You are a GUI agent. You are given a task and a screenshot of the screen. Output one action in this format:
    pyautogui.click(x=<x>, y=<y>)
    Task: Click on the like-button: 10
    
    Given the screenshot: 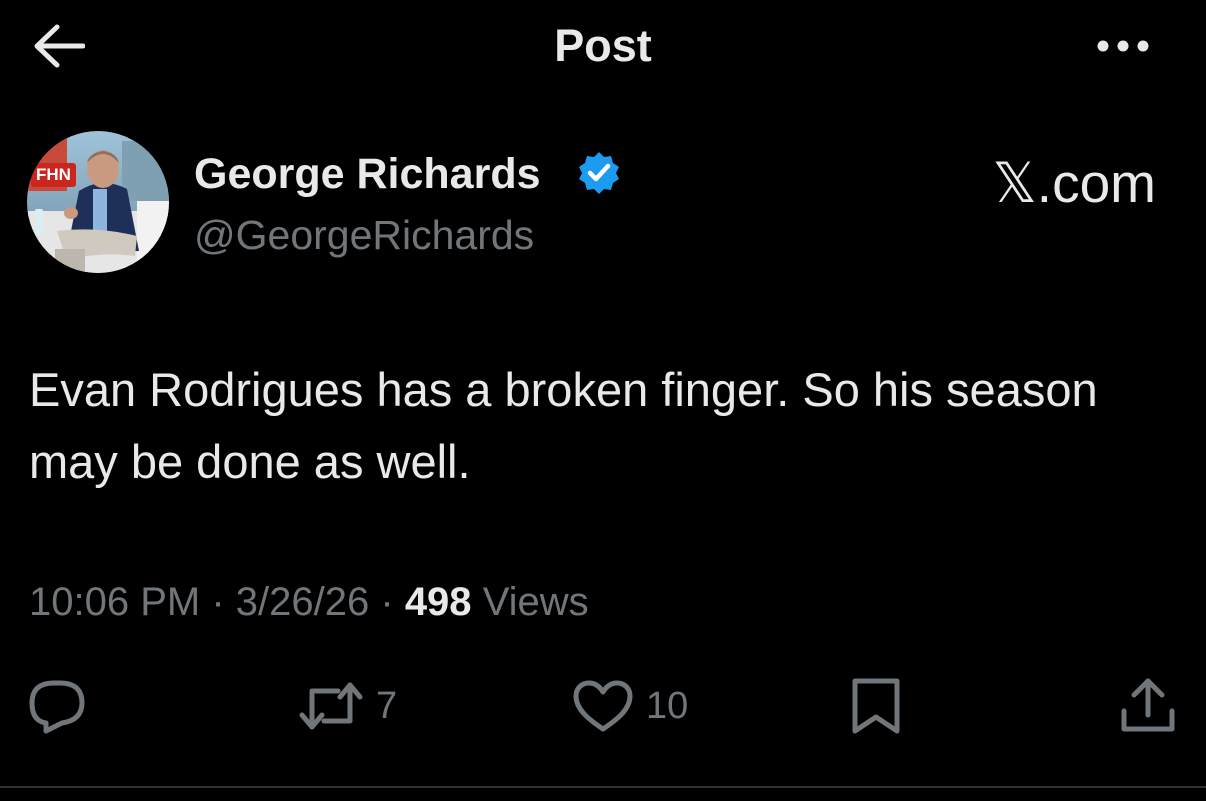 What is the action you would take?
    pyautogui.click(x=630, y=706)
    